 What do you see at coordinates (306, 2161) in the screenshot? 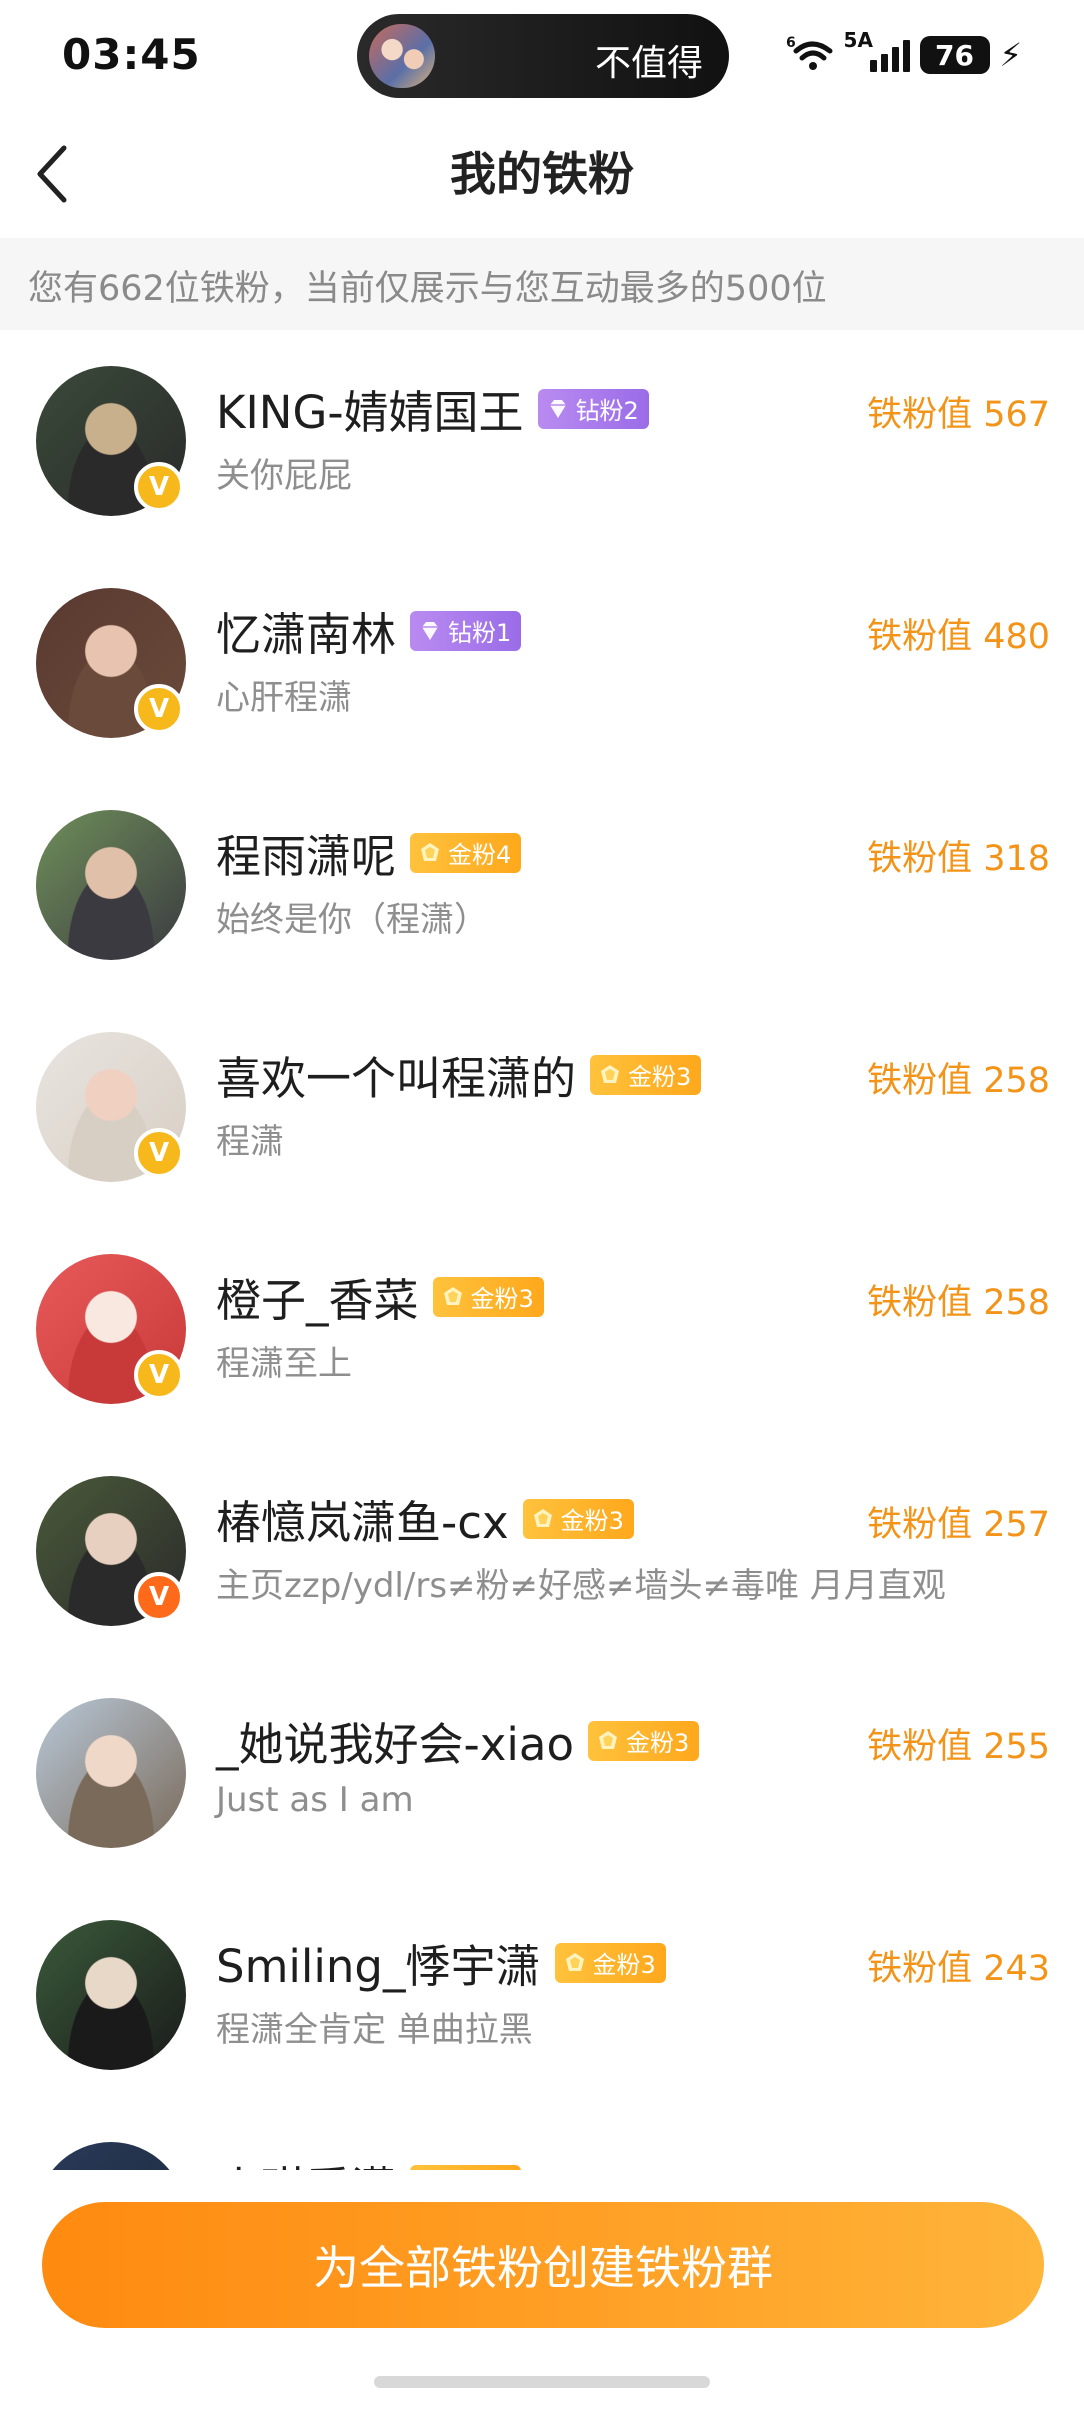
I see `fan-name: 小琪爱潇` at bounding box center [306, 2161].